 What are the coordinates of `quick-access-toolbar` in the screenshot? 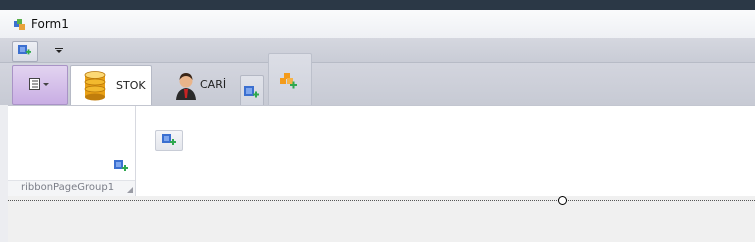 It's located at (377, 50).